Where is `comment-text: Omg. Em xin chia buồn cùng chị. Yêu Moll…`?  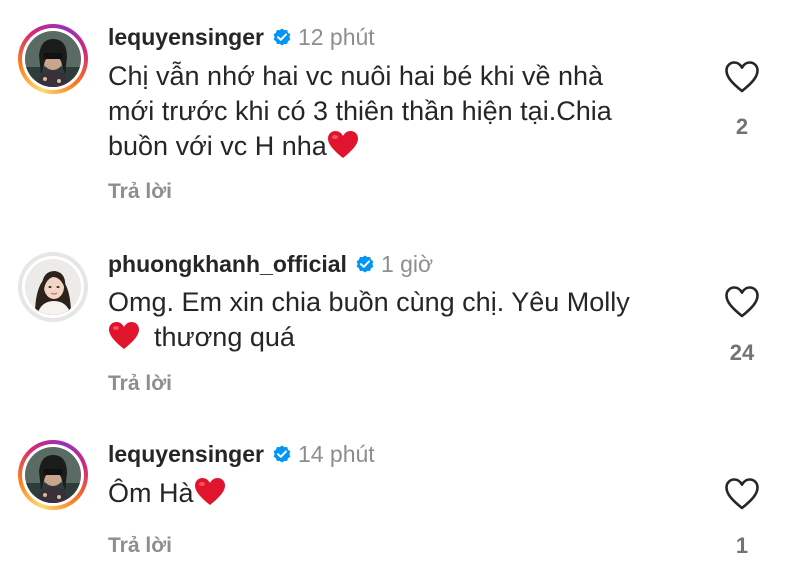
comment-text: Omg. Em xin chia buồn cùng chị. Yêu Moll… is located at coordinates (393, 320).